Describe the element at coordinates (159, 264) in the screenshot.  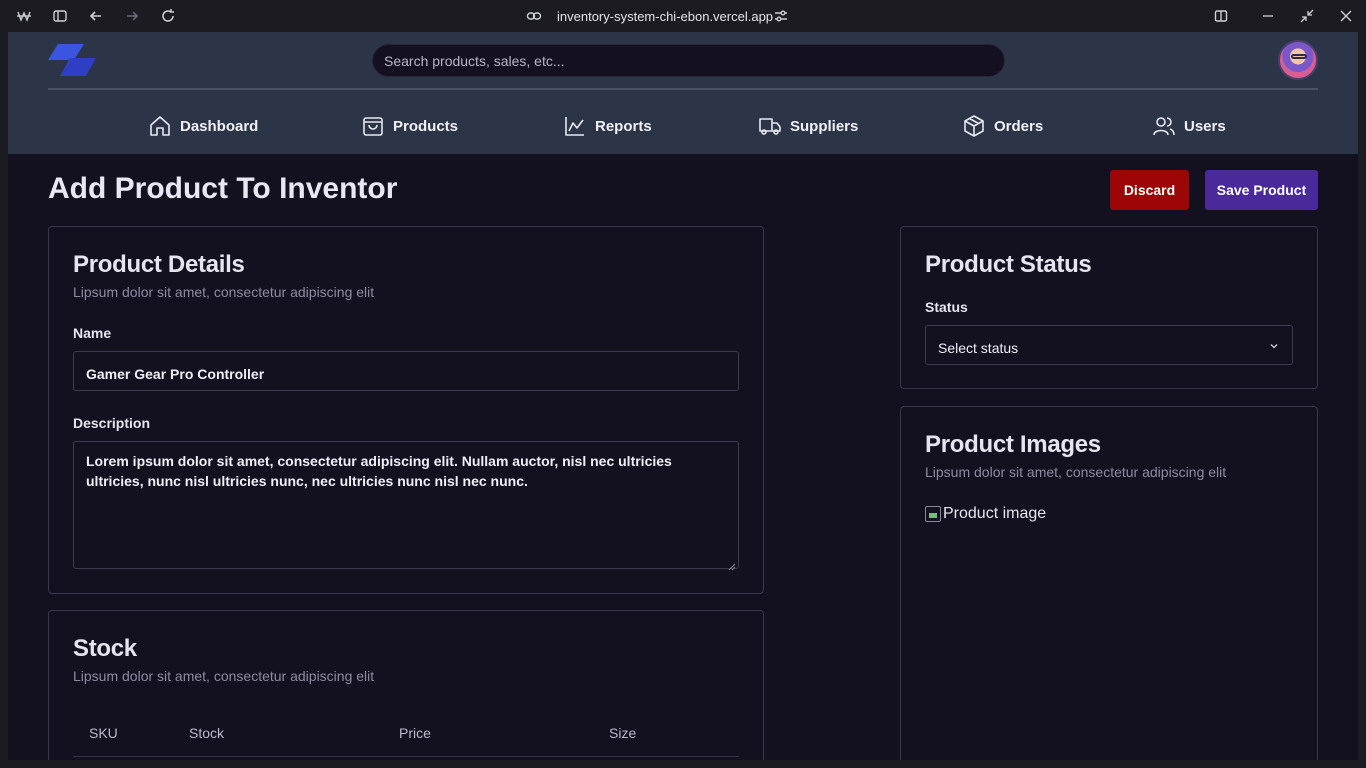
I see `product-details-title: Product Details` at that location.